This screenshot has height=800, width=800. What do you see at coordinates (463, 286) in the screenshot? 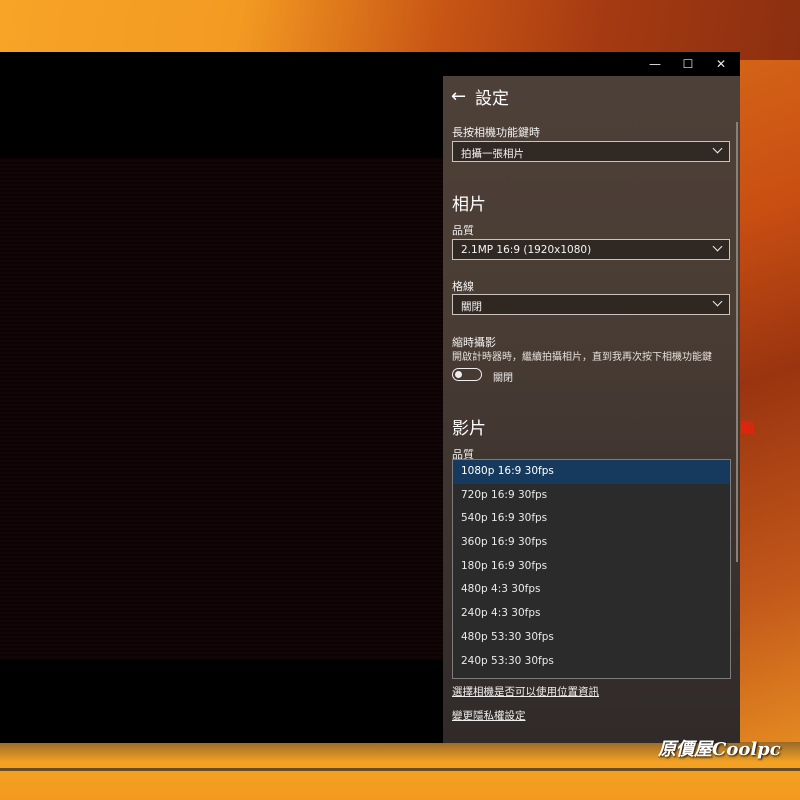
I see `grid-label: 格線` at bounding box center [463, 286].